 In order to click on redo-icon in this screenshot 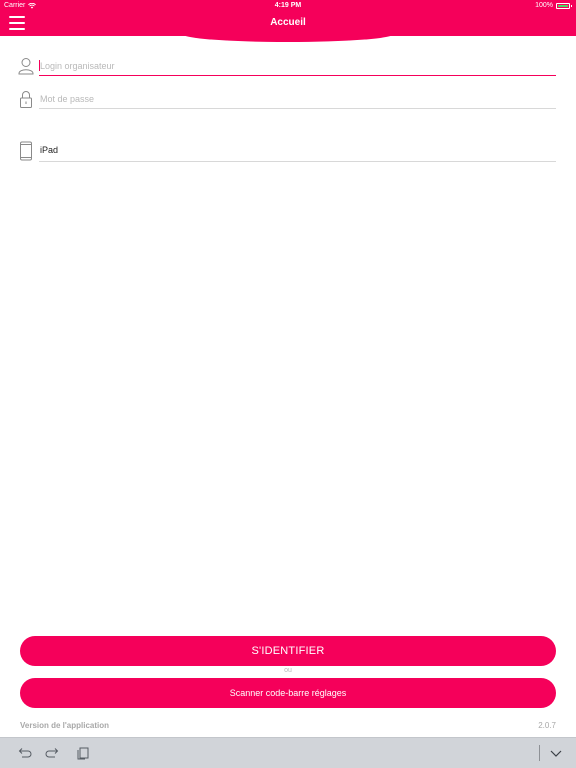, I will do `click(53, 753)`.